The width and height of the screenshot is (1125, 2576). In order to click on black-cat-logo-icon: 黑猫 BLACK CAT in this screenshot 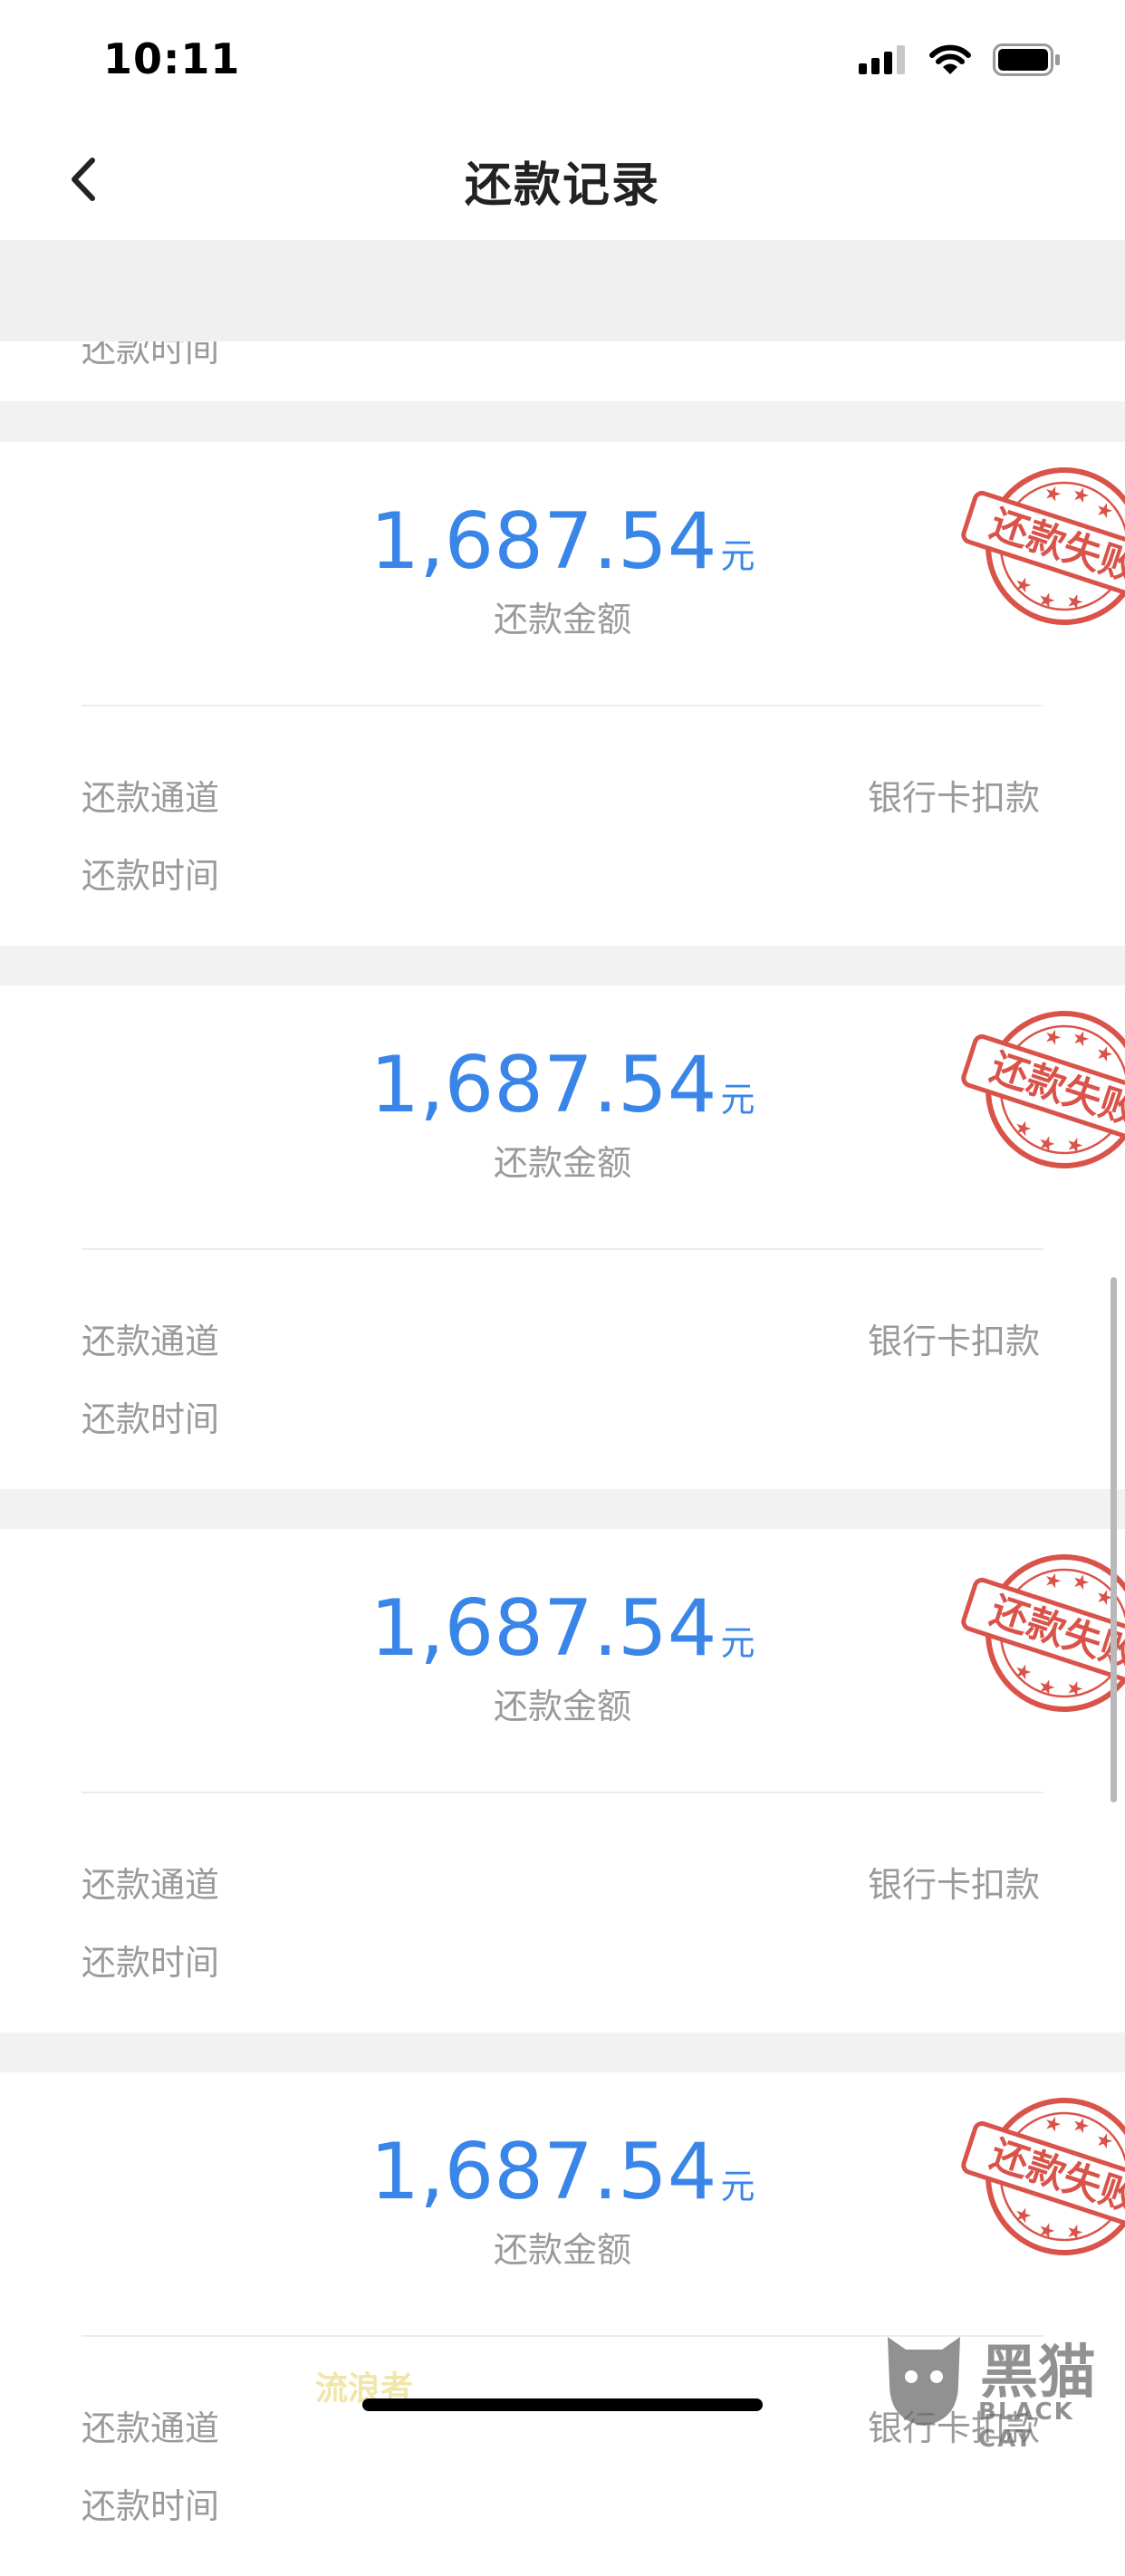, I will do `click(1002, 2389)`.